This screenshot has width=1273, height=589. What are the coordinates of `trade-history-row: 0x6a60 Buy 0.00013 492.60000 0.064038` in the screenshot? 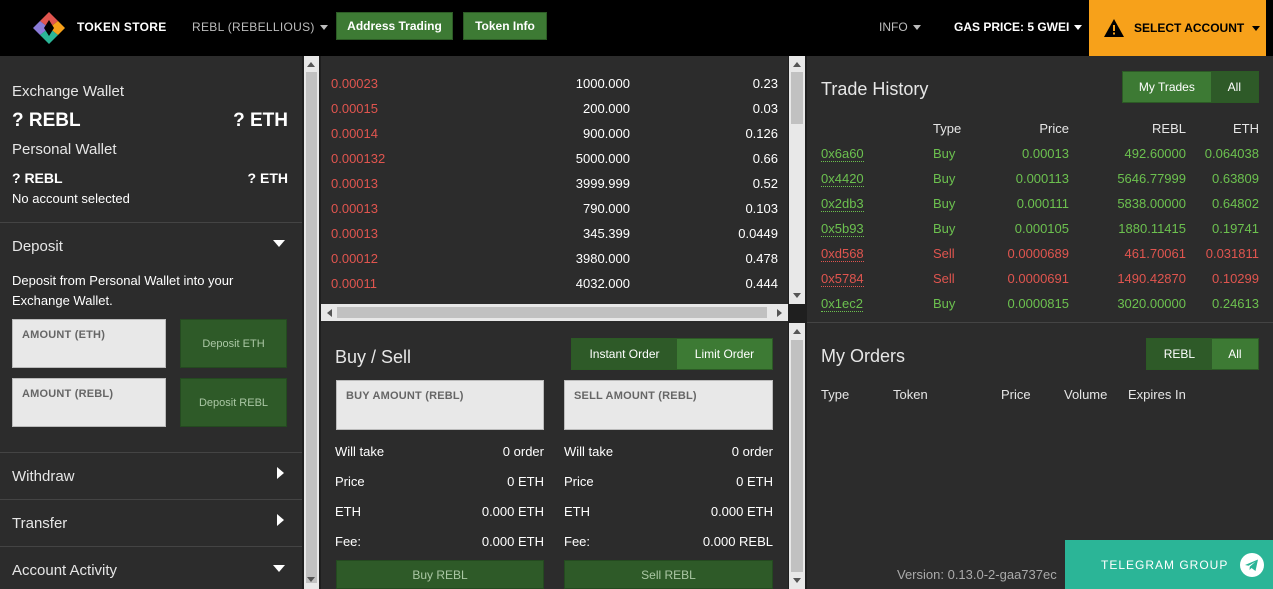 It's located at (1040, 156).